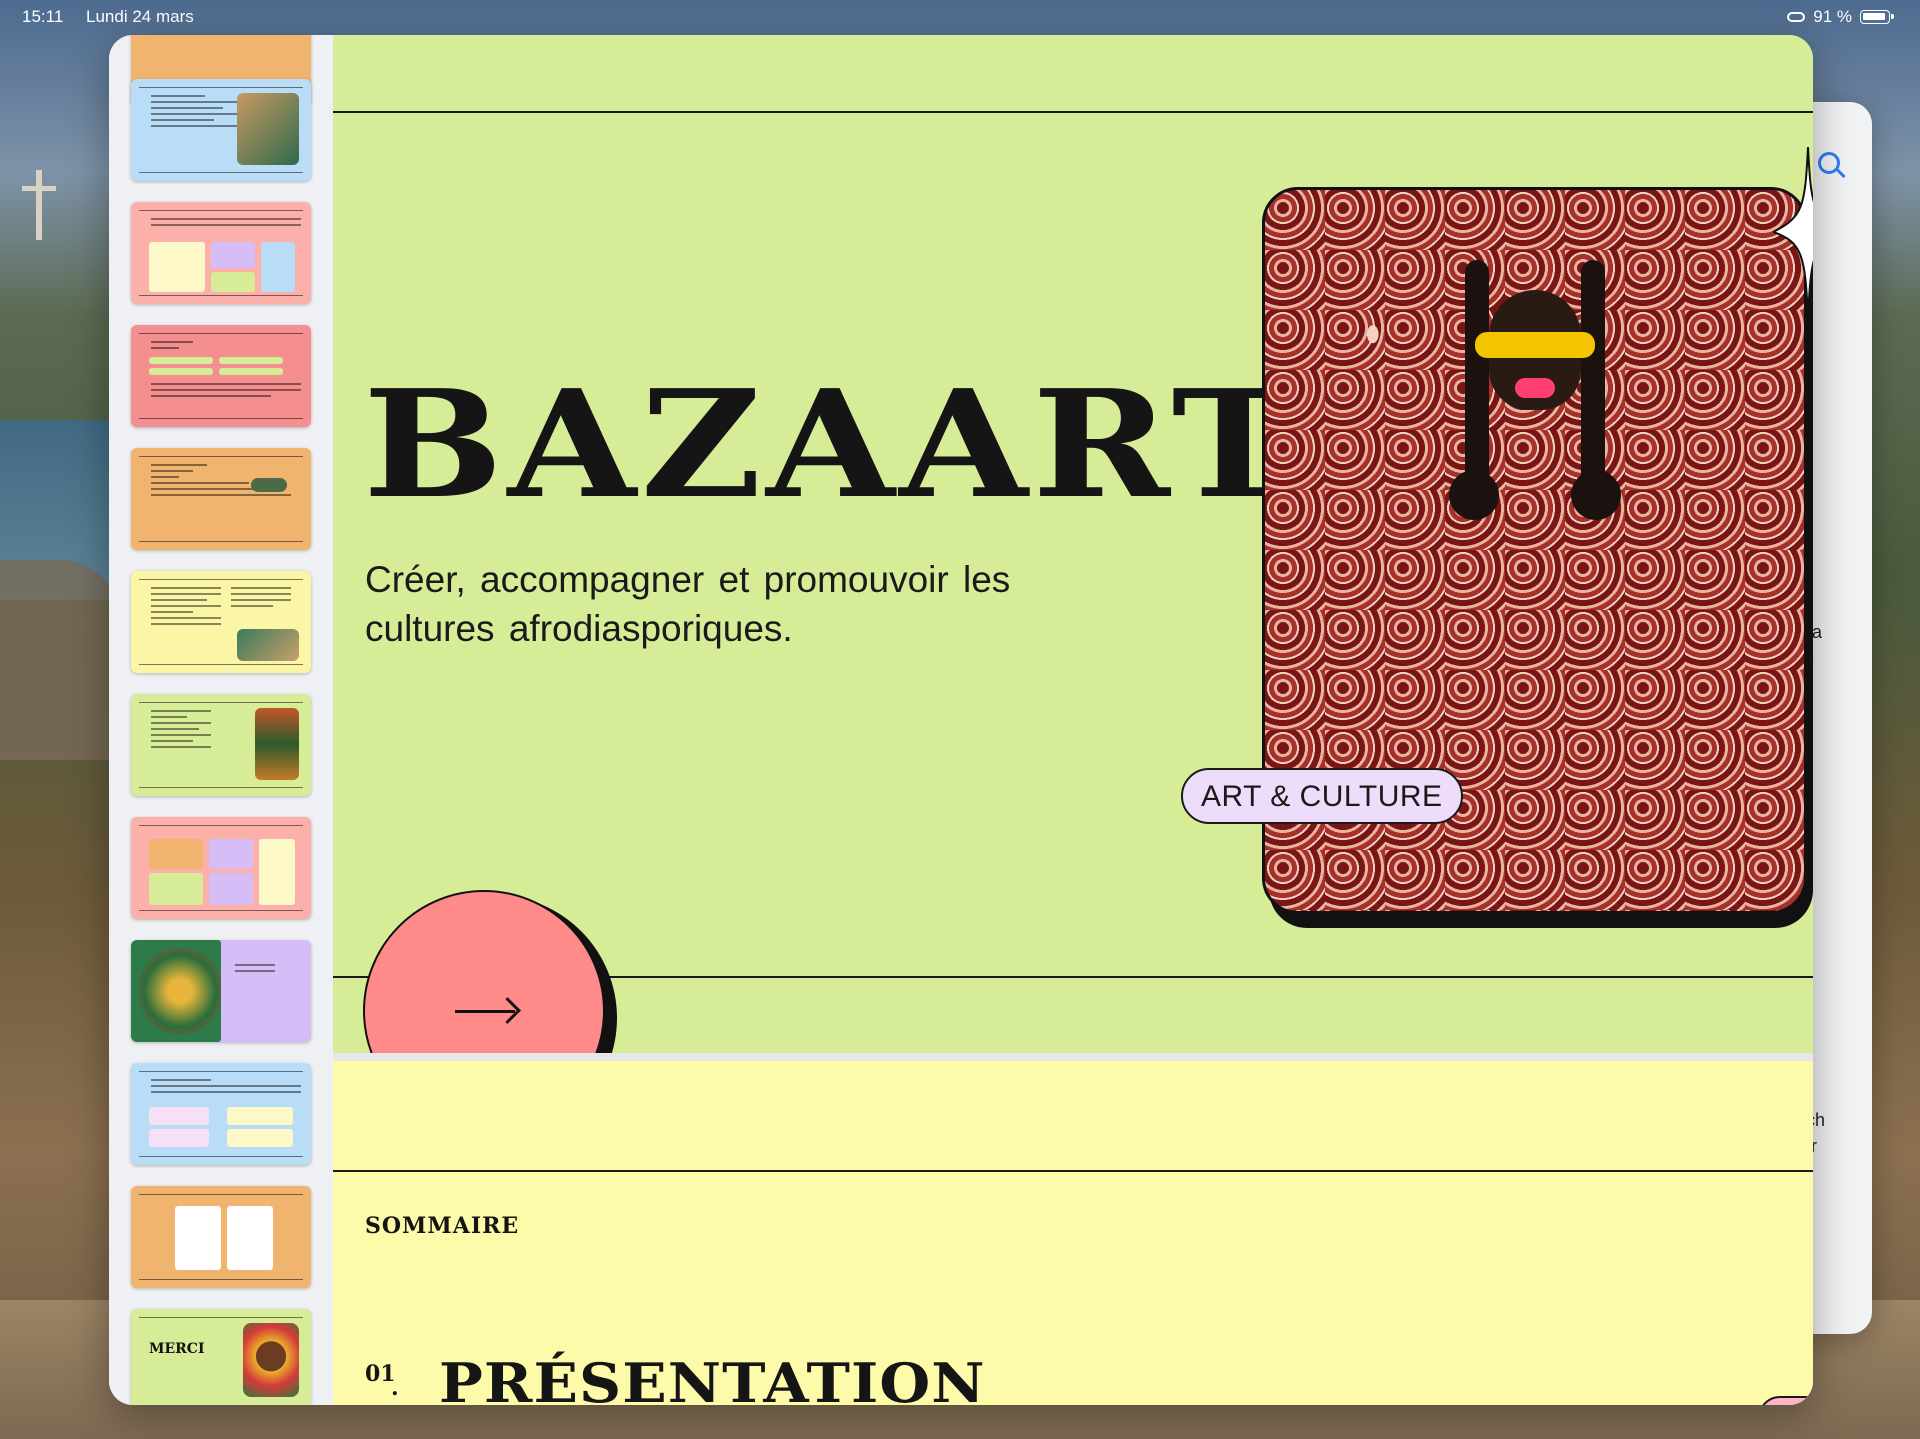  I want to click on battery-percent: 91 %, so click(1832, 16).